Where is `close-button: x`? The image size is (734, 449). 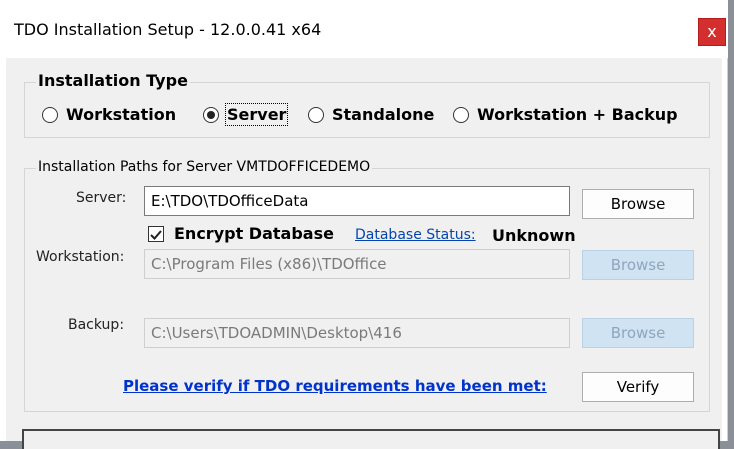 close-button: x is located at coordinates (712, 32).